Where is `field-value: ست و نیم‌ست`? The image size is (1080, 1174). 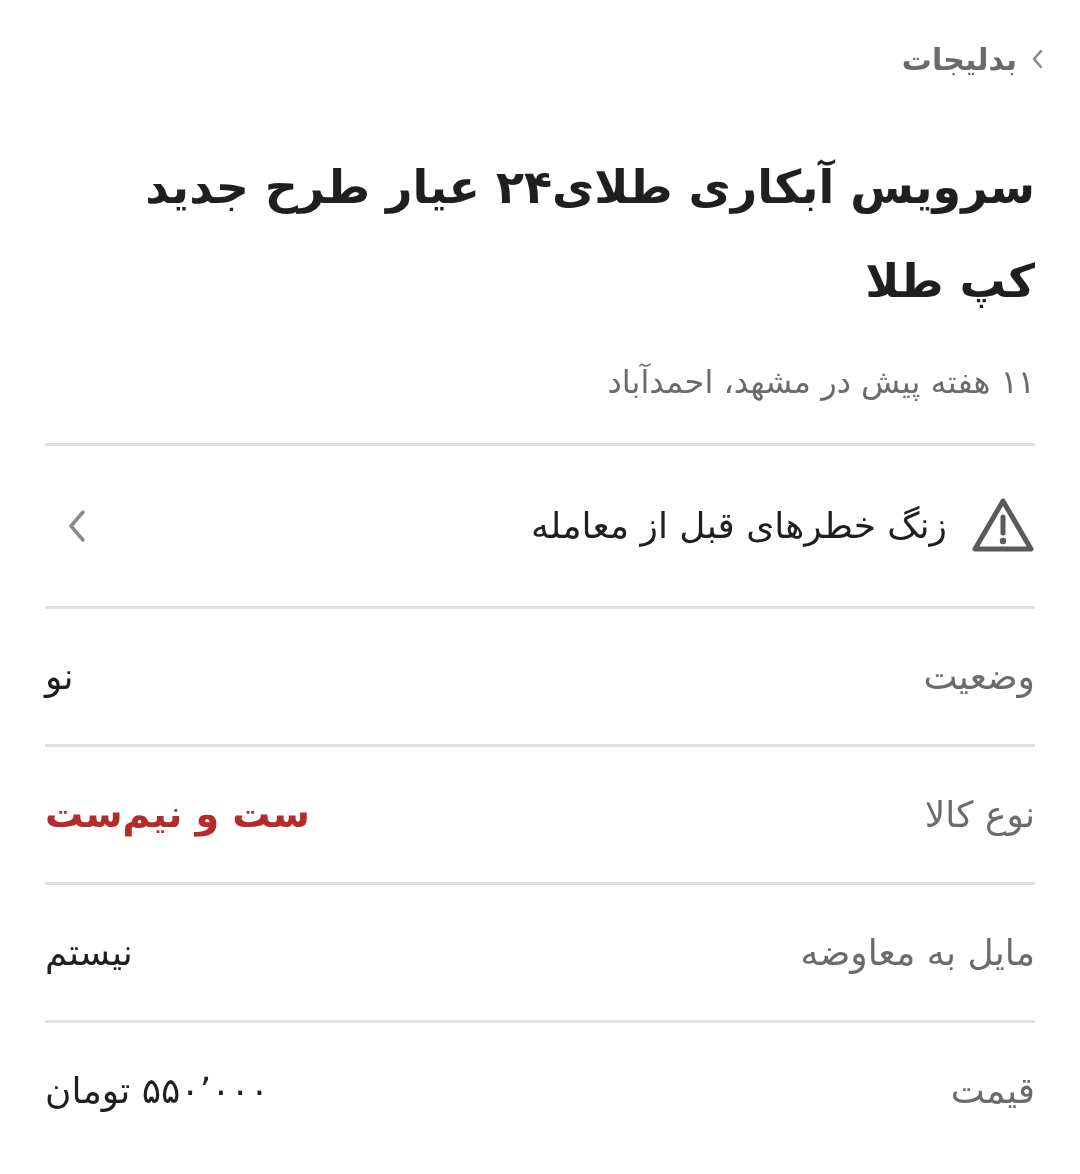
field-value: ست و نیم‌ست is located at coordinates (177, 815).